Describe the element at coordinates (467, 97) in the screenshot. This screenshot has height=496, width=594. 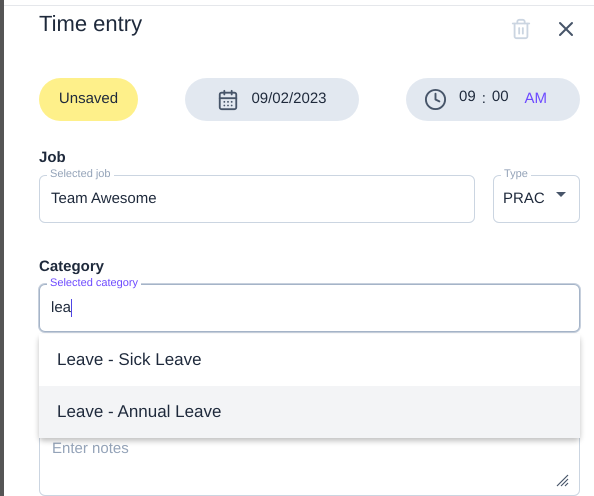
I see `hours-text: 09` at that location.